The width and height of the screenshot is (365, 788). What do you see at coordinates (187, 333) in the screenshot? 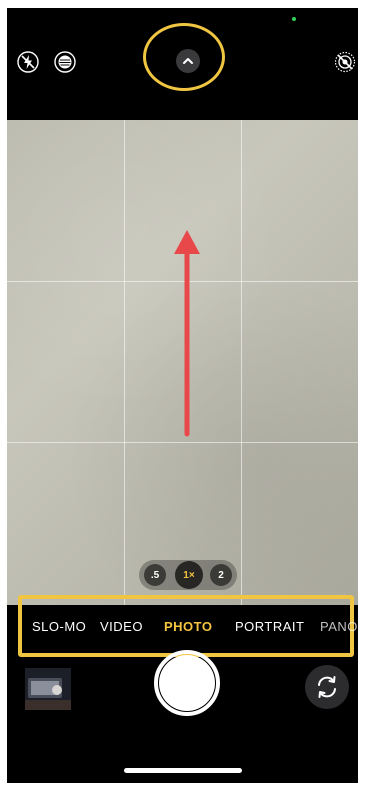
I see `swipe-up-arrow-icon` at bounding box center [187, 333].